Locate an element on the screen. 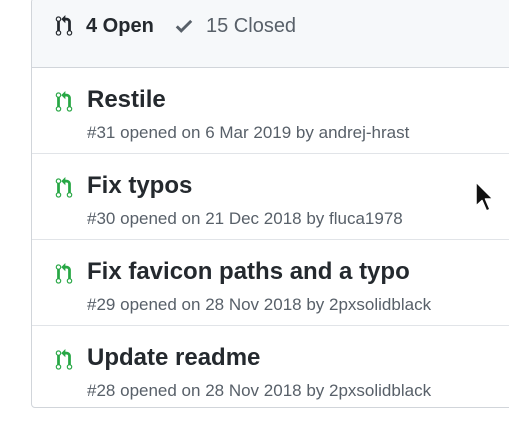 This screenshot has width=509, height=429. open-filter-link: 4 Open is located at coordinates (104, 26).